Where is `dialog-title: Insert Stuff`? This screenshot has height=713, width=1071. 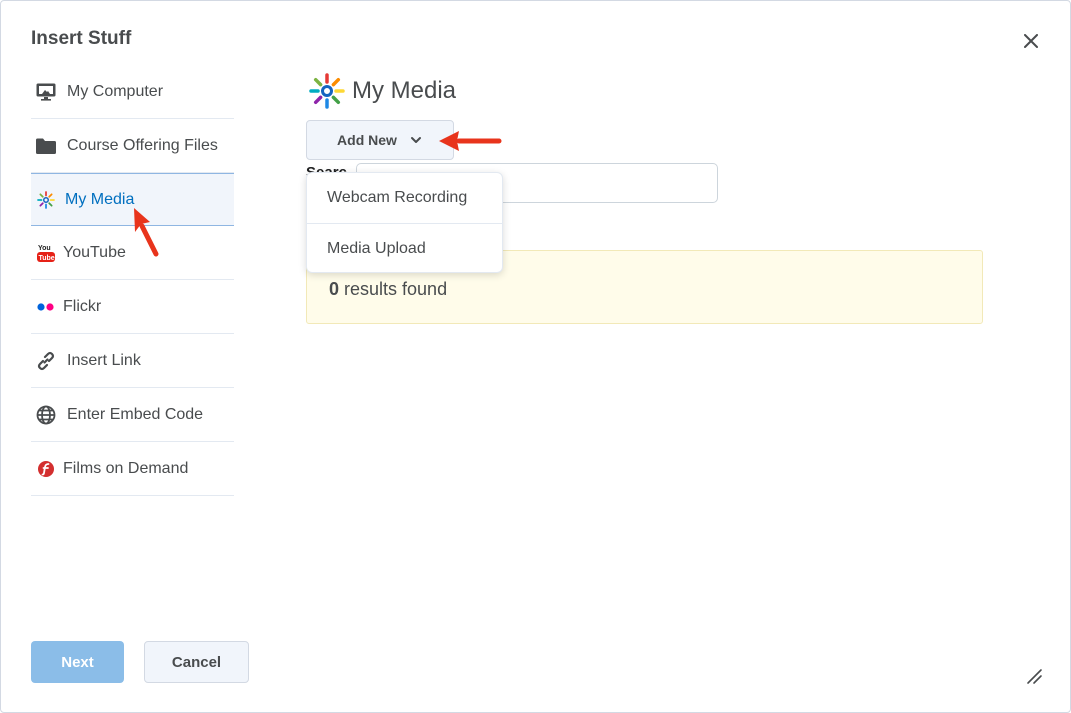
dialog-title: Insert Stuff is located at coordinates (81, 38).